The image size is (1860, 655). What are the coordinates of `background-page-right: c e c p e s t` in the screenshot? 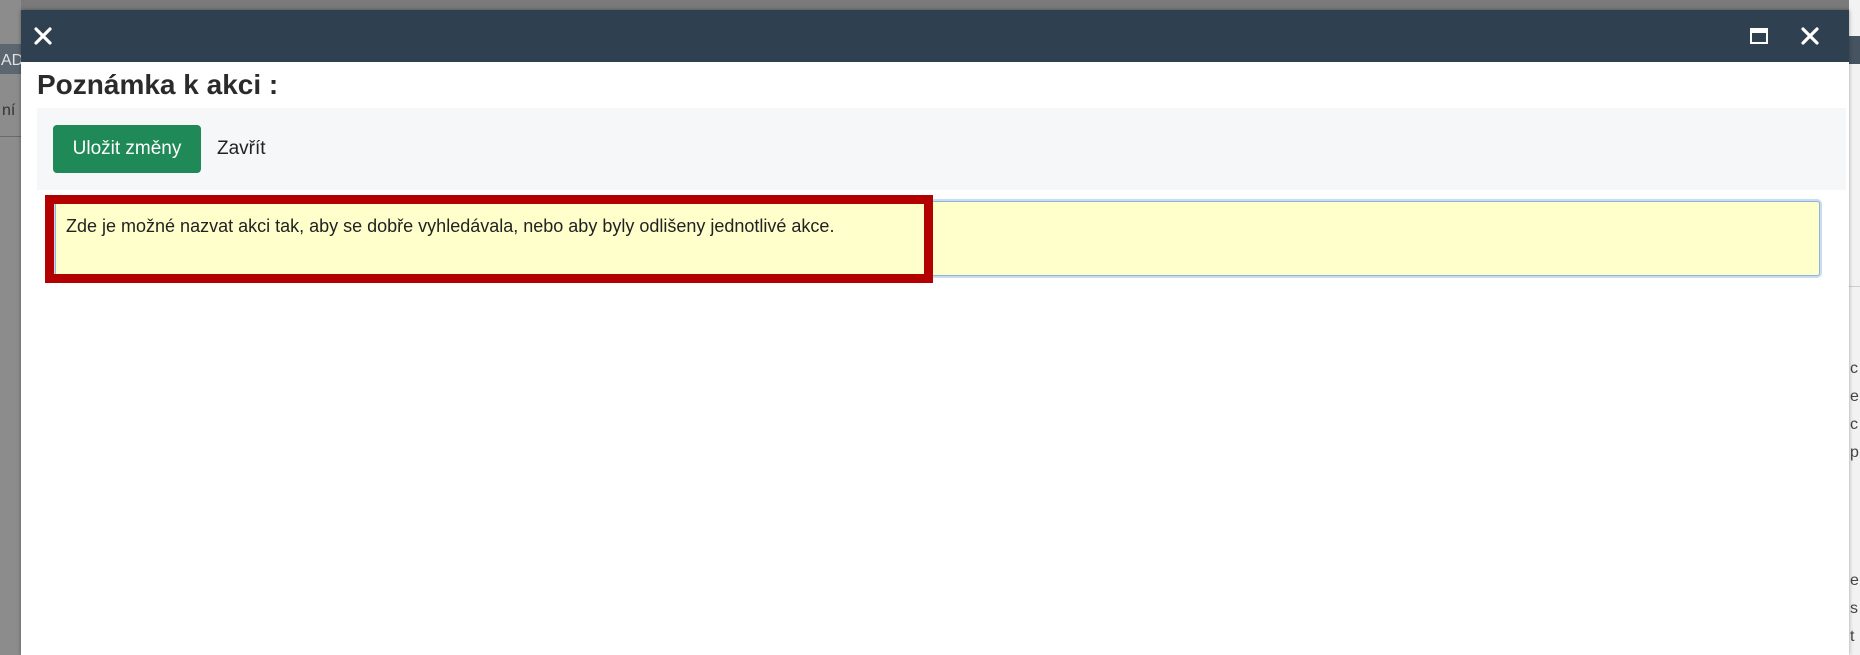 It's located at (1854, 327).